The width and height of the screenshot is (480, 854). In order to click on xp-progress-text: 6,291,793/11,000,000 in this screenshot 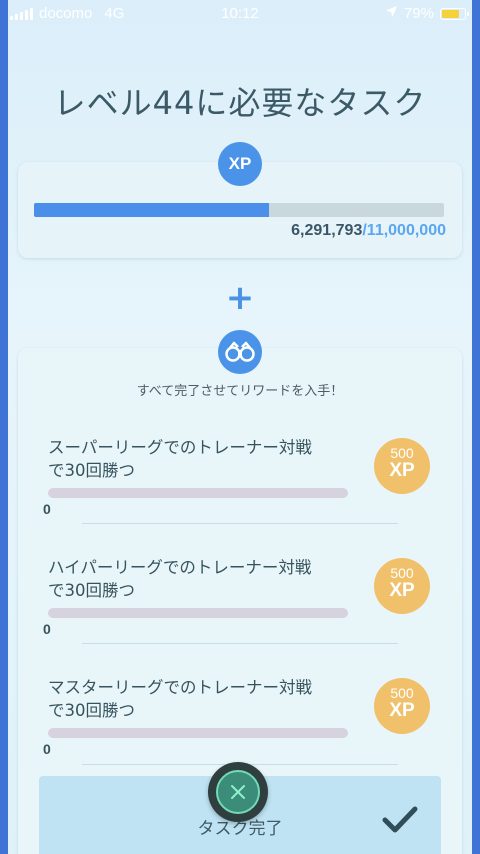, I will do `click(368, 231)`.